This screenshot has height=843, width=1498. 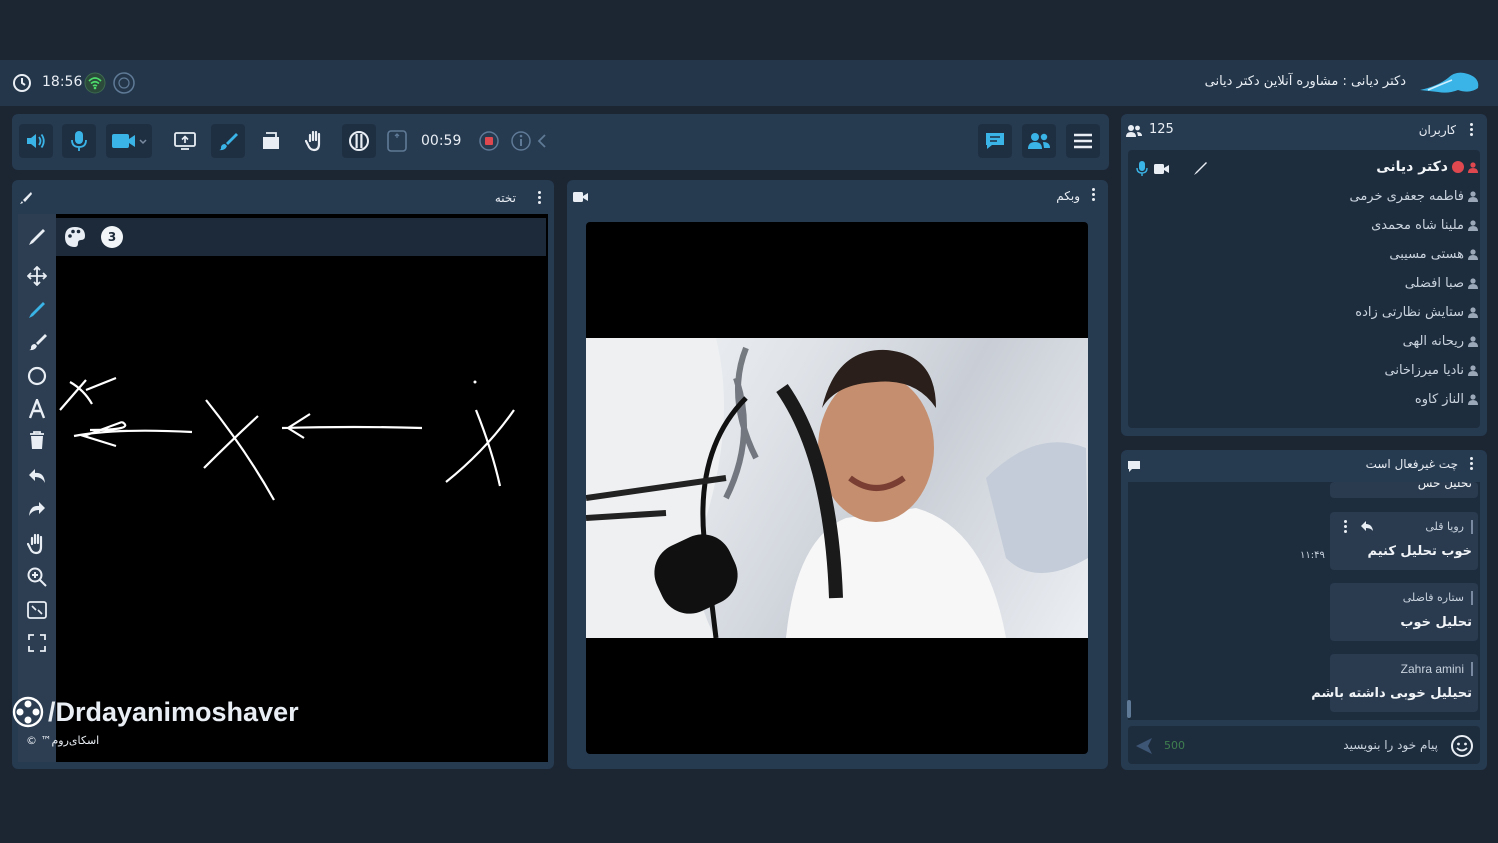 What do you see at coordinates (271, 141) in the screenshot?
I see `files-button` at bounding box center [271, 141].